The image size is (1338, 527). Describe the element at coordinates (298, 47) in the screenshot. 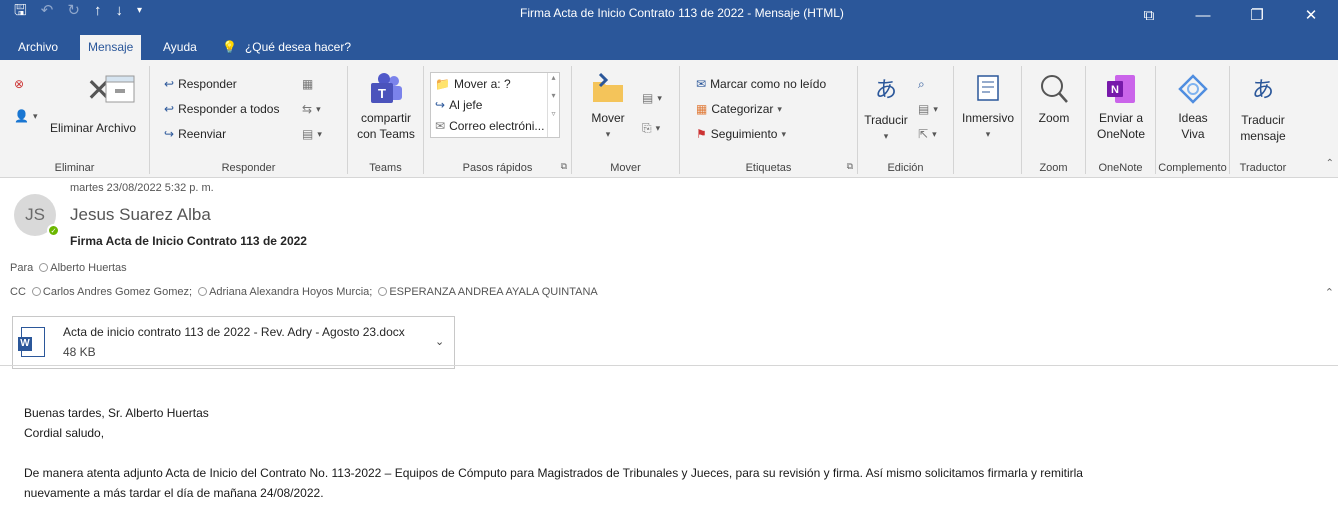

I see `tell-me-label: ¿Qué desea hacer?` at that location.